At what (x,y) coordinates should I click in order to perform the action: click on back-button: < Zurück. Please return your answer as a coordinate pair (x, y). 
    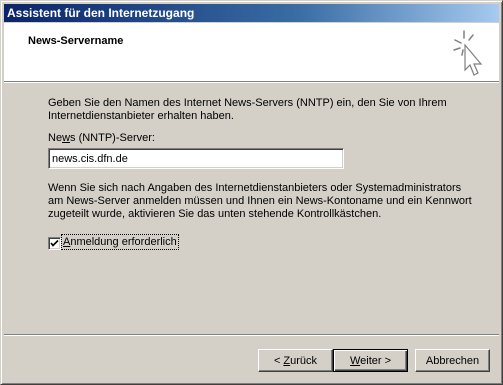
    Looking at the image, I should click on (295, 360).